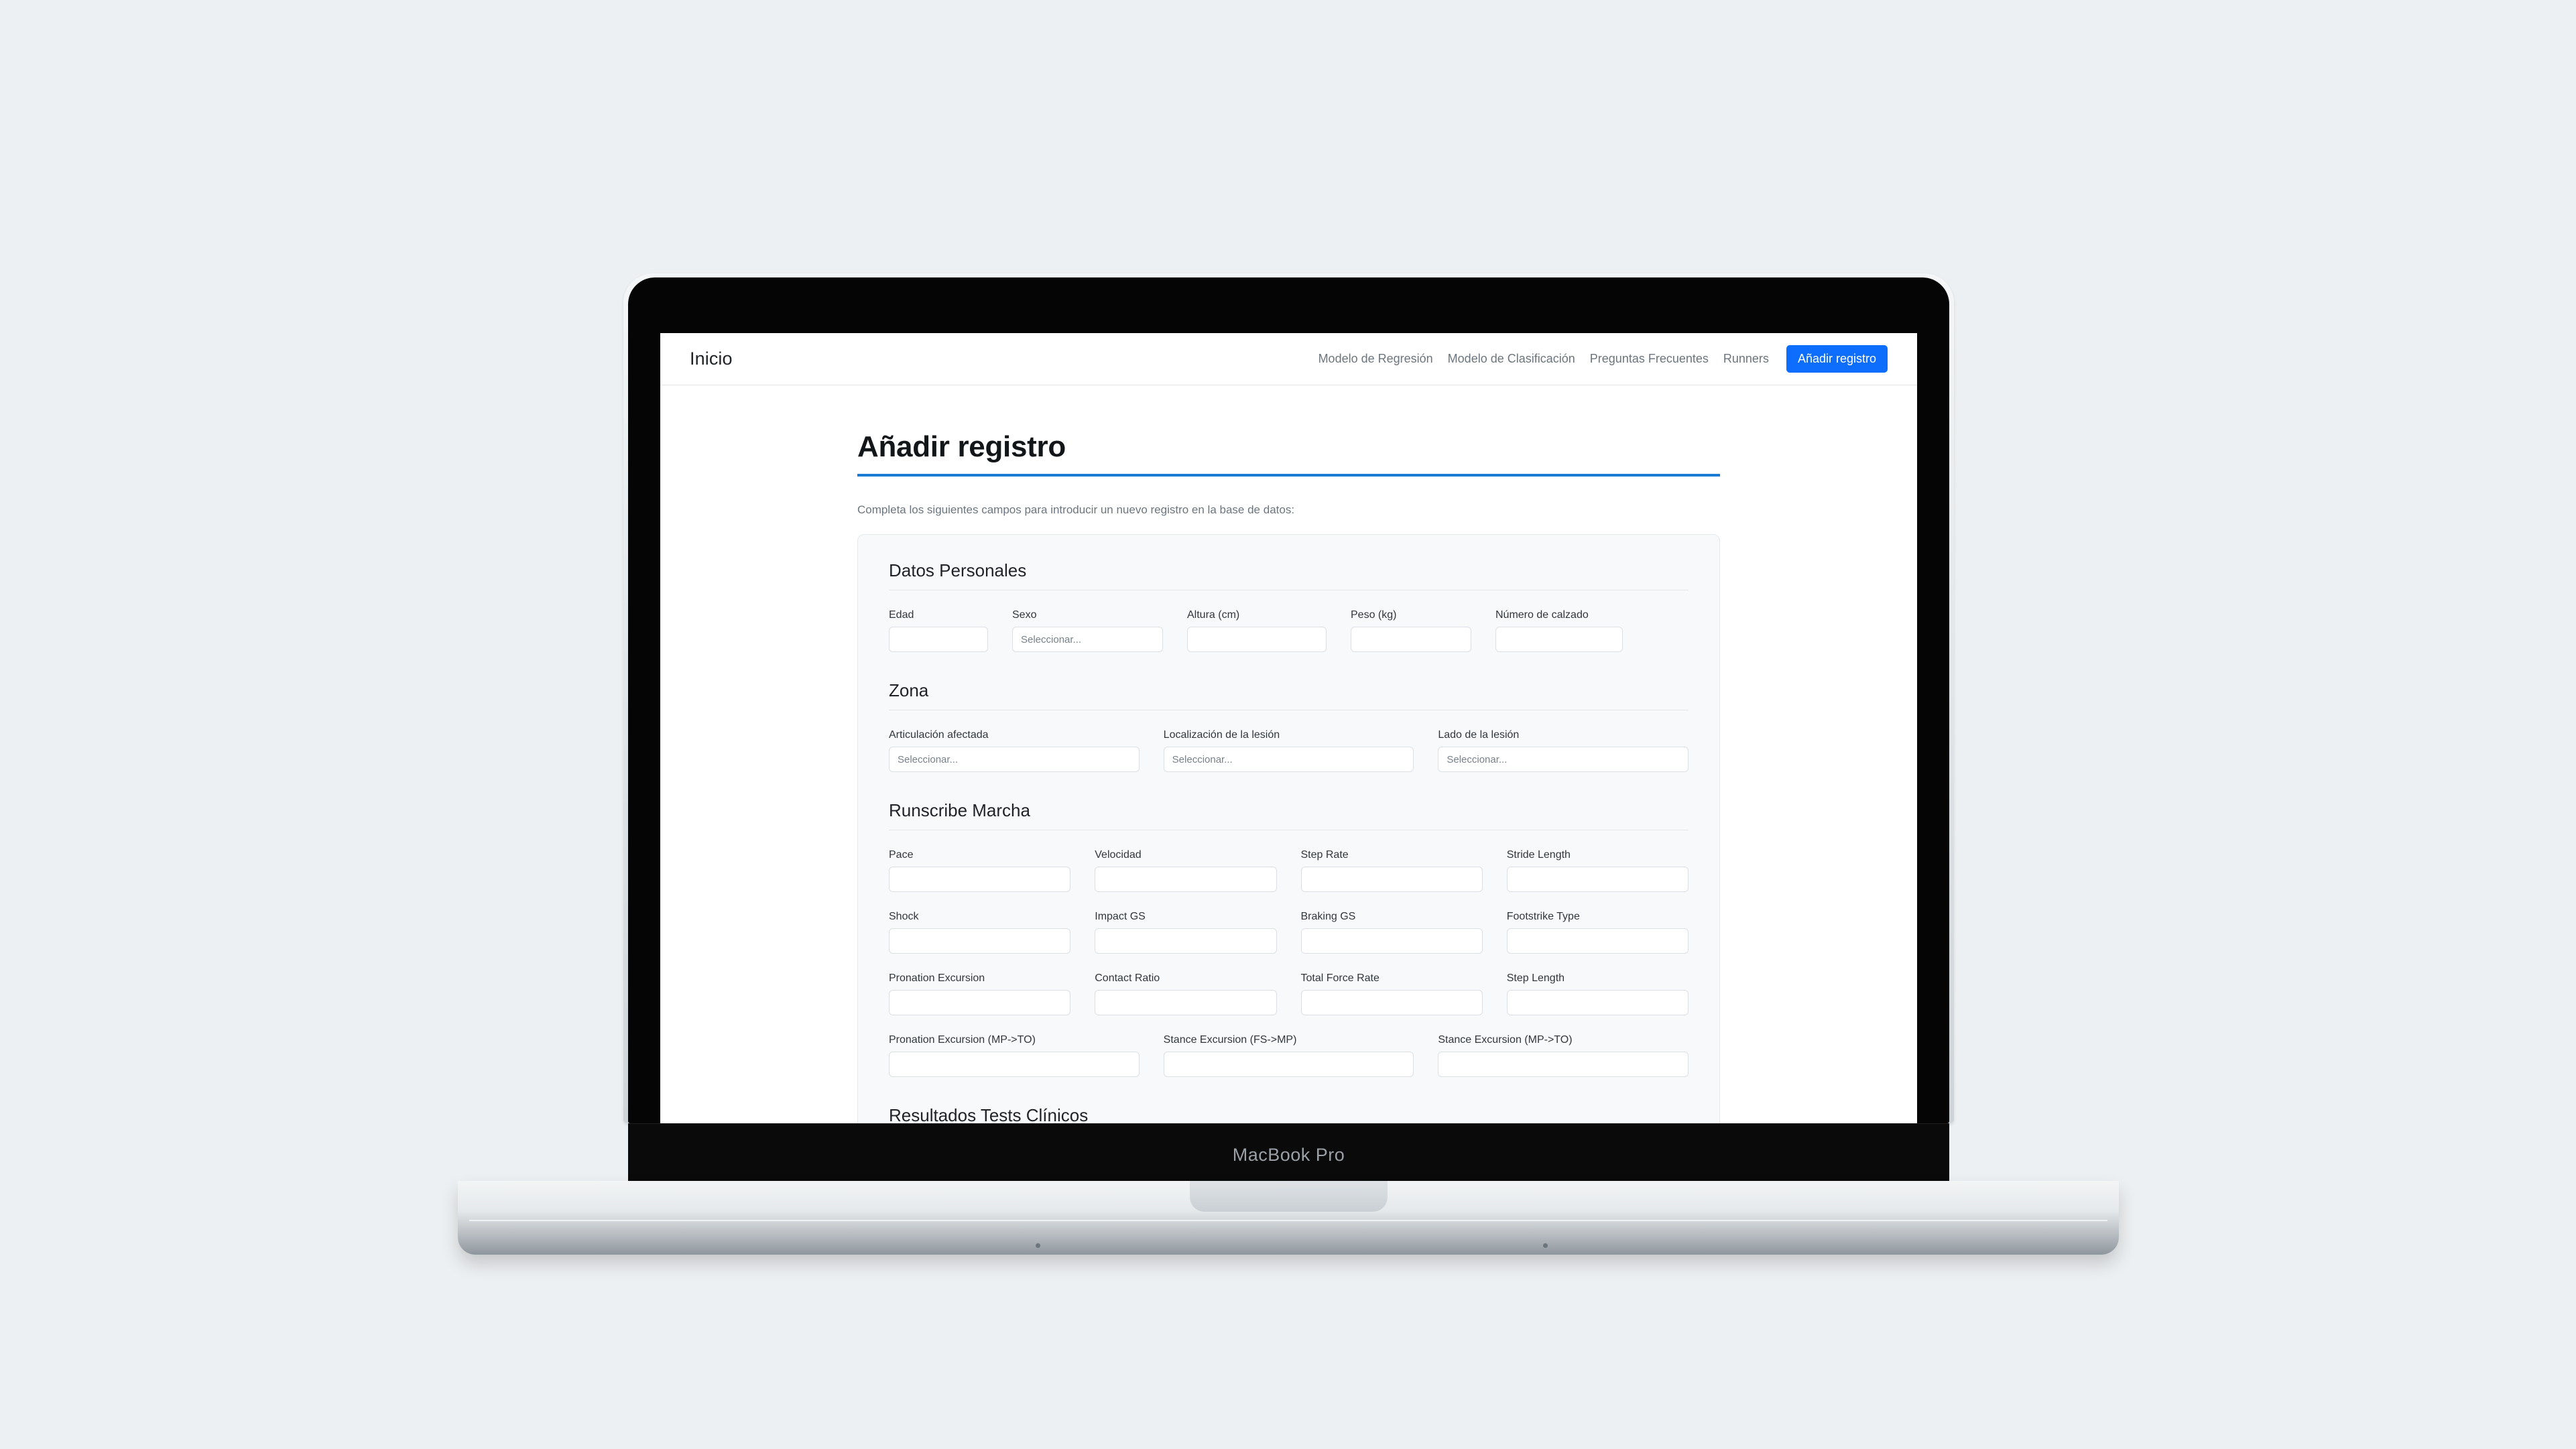  Describe the element at coordinates (1289, 1196) in the screenshot. I see `laptop-base-notch` at that location.